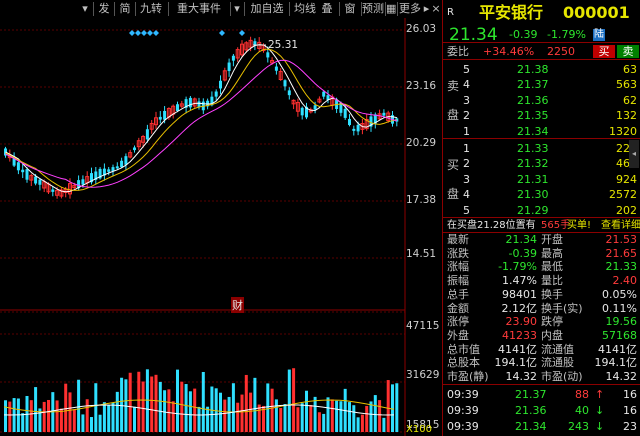 This screenshot has height=436, width=640. I want to click on order-book-row: 1 21.34 1320, so click(541, 131).